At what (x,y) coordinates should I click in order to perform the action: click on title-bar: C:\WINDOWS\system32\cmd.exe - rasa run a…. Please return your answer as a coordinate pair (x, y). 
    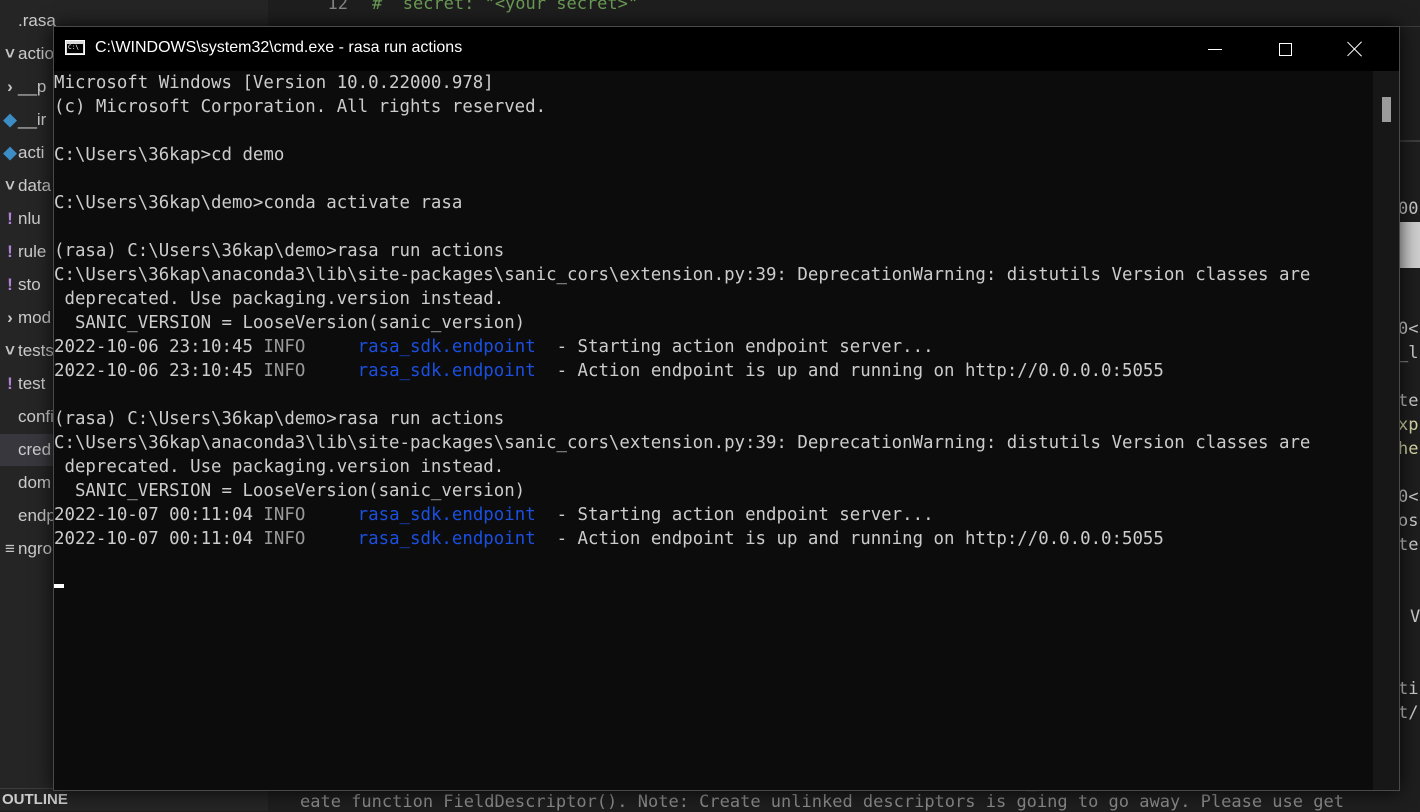
    Looking at the image, I should click on (726, 49).